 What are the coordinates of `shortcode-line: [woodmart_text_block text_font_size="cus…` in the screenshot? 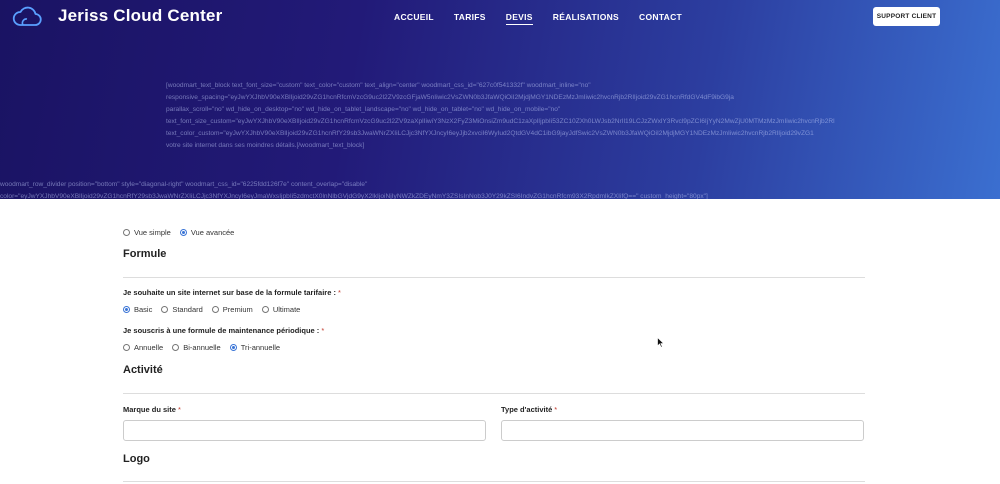 It's located at (378, 85).